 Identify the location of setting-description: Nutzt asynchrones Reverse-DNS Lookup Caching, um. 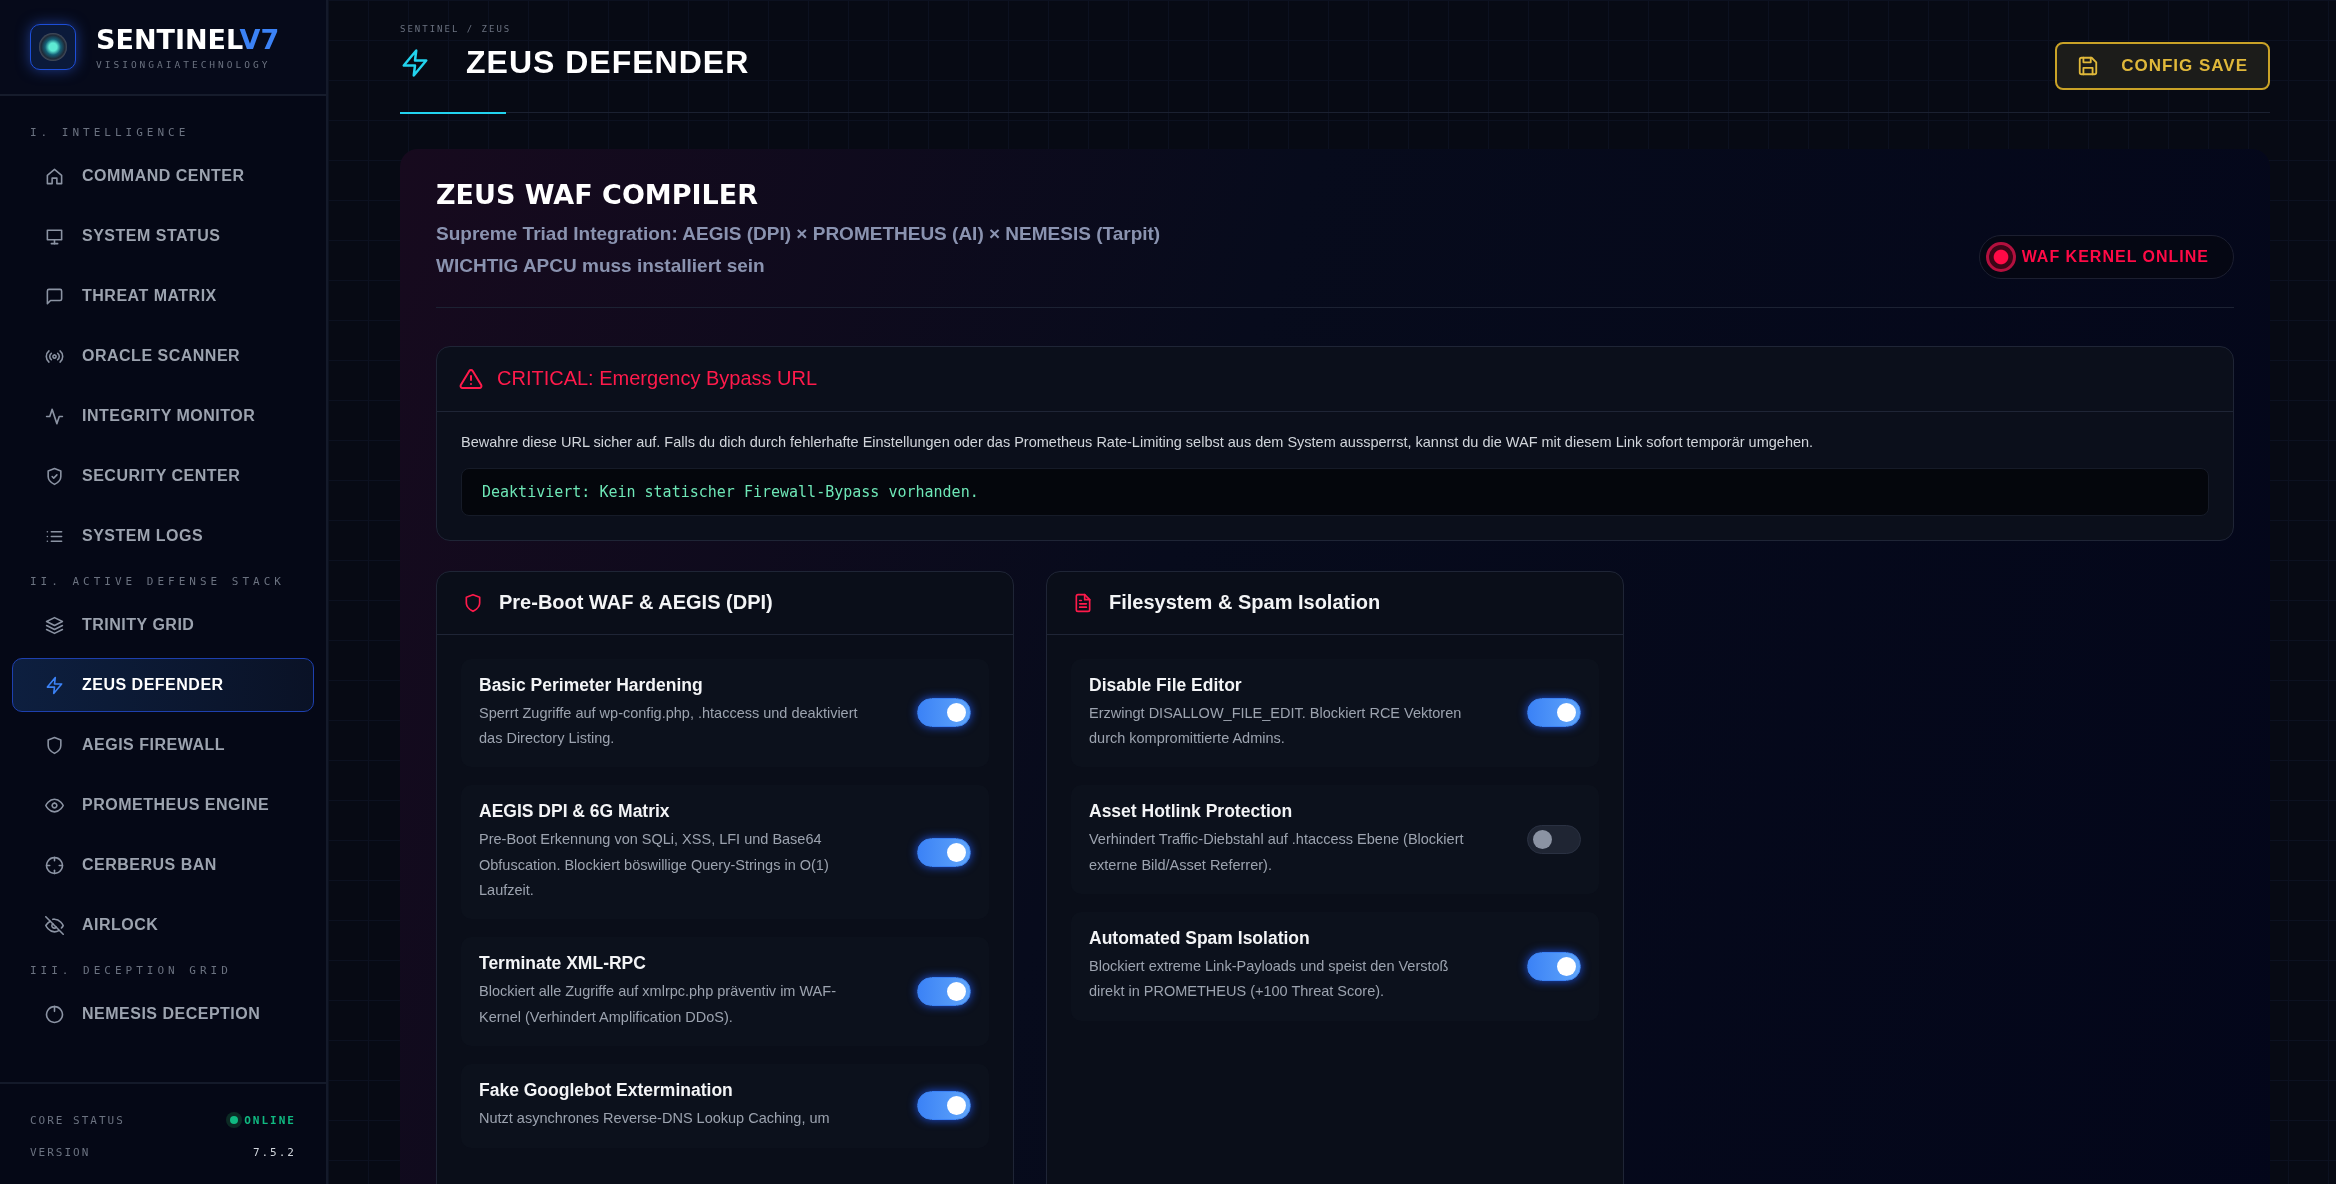
(655, 1119).